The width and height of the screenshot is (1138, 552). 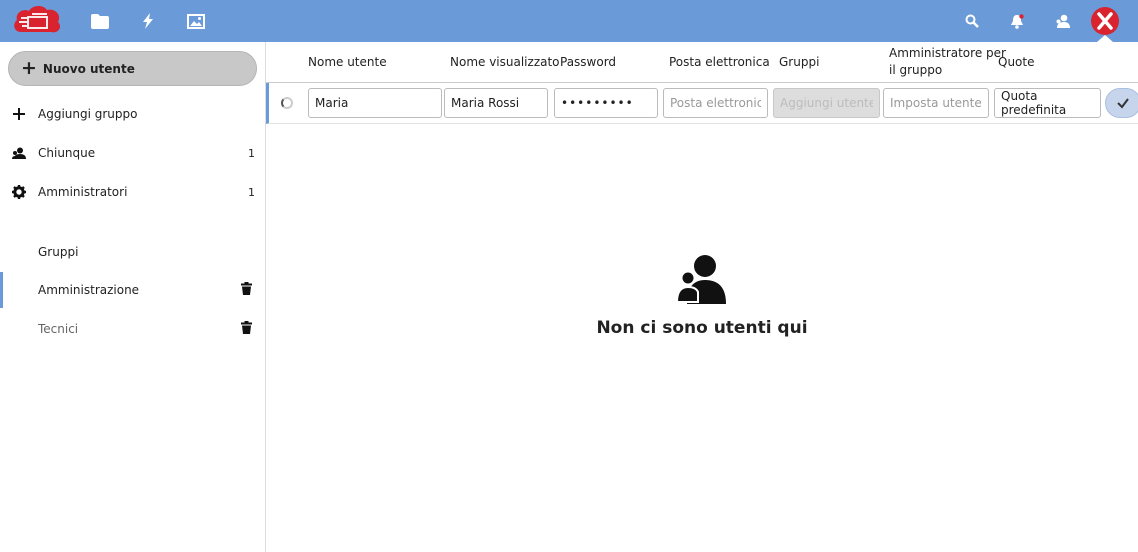 I want to click on empty-state: Non ci sono utenti qui, so click(x=702, y=295).